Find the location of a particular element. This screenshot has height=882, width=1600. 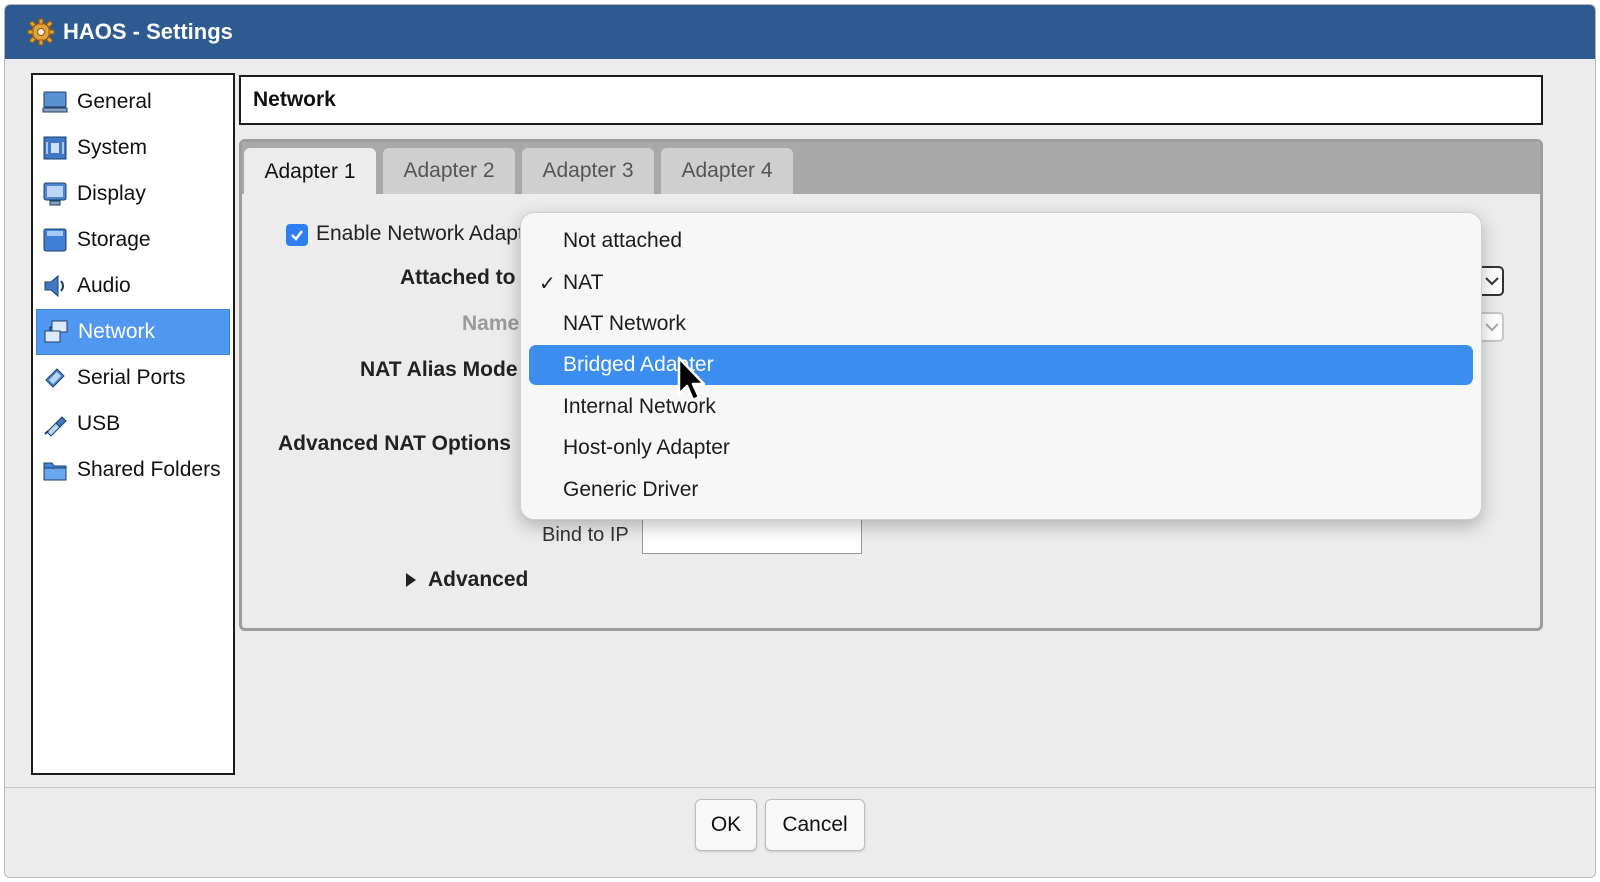

menu-item-host-only-adapter: Host-only Adapter is located at coordinates (1001, 448).